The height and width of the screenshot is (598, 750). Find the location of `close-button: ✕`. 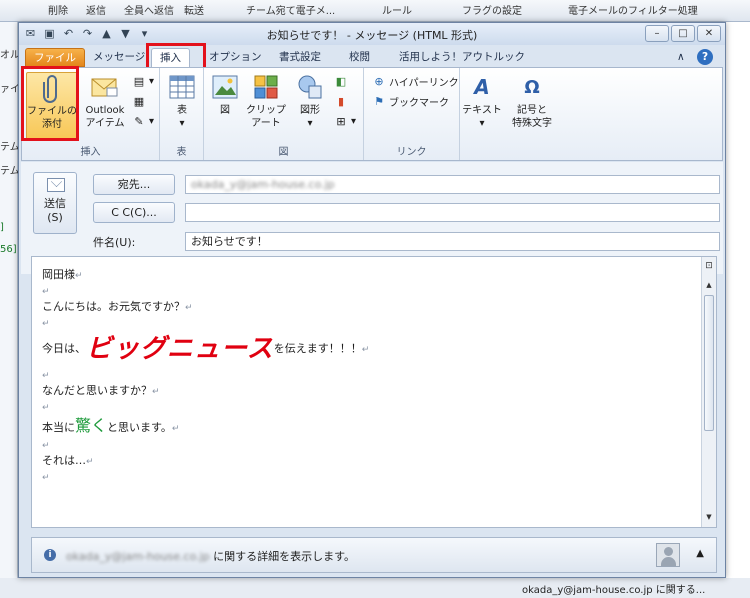

close-button: ✕ is located at coordinates (709, 33).